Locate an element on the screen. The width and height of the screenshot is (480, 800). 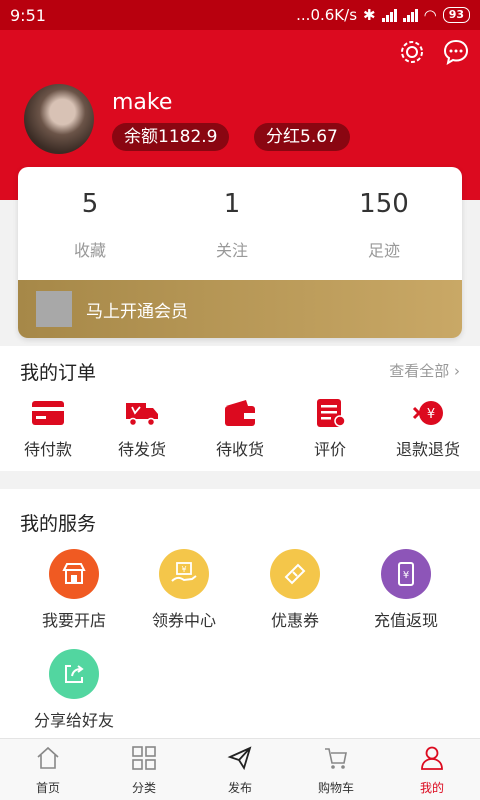
view-all-label: 查看全部 is located at coordinates (419, 371).